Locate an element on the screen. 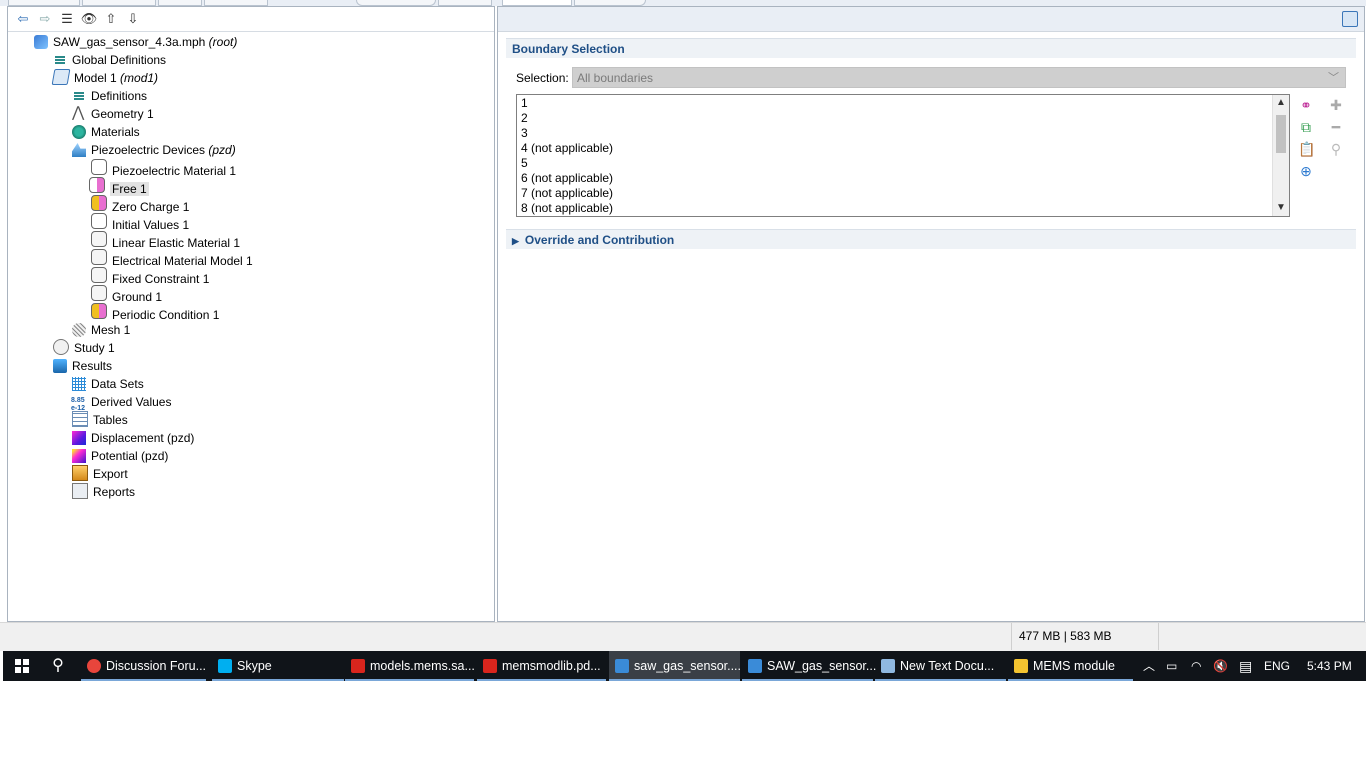 The height and width of the screenshot is (768, 1366). tree-node-mesh: Mesh 1 is located at coordinates (101, 330).